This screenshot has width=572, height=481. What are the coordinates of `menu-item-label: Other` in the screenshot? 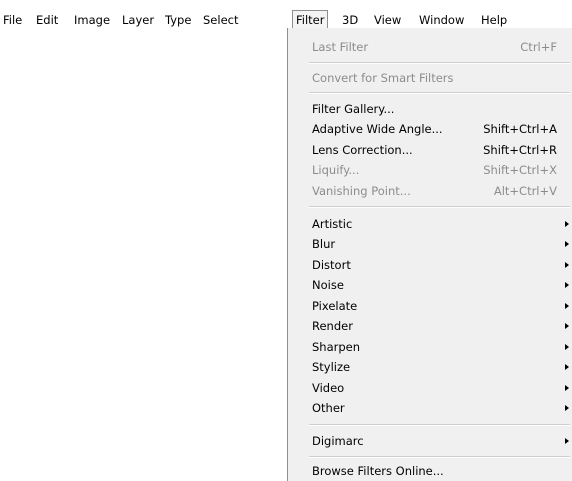 It's located at (328, 408).